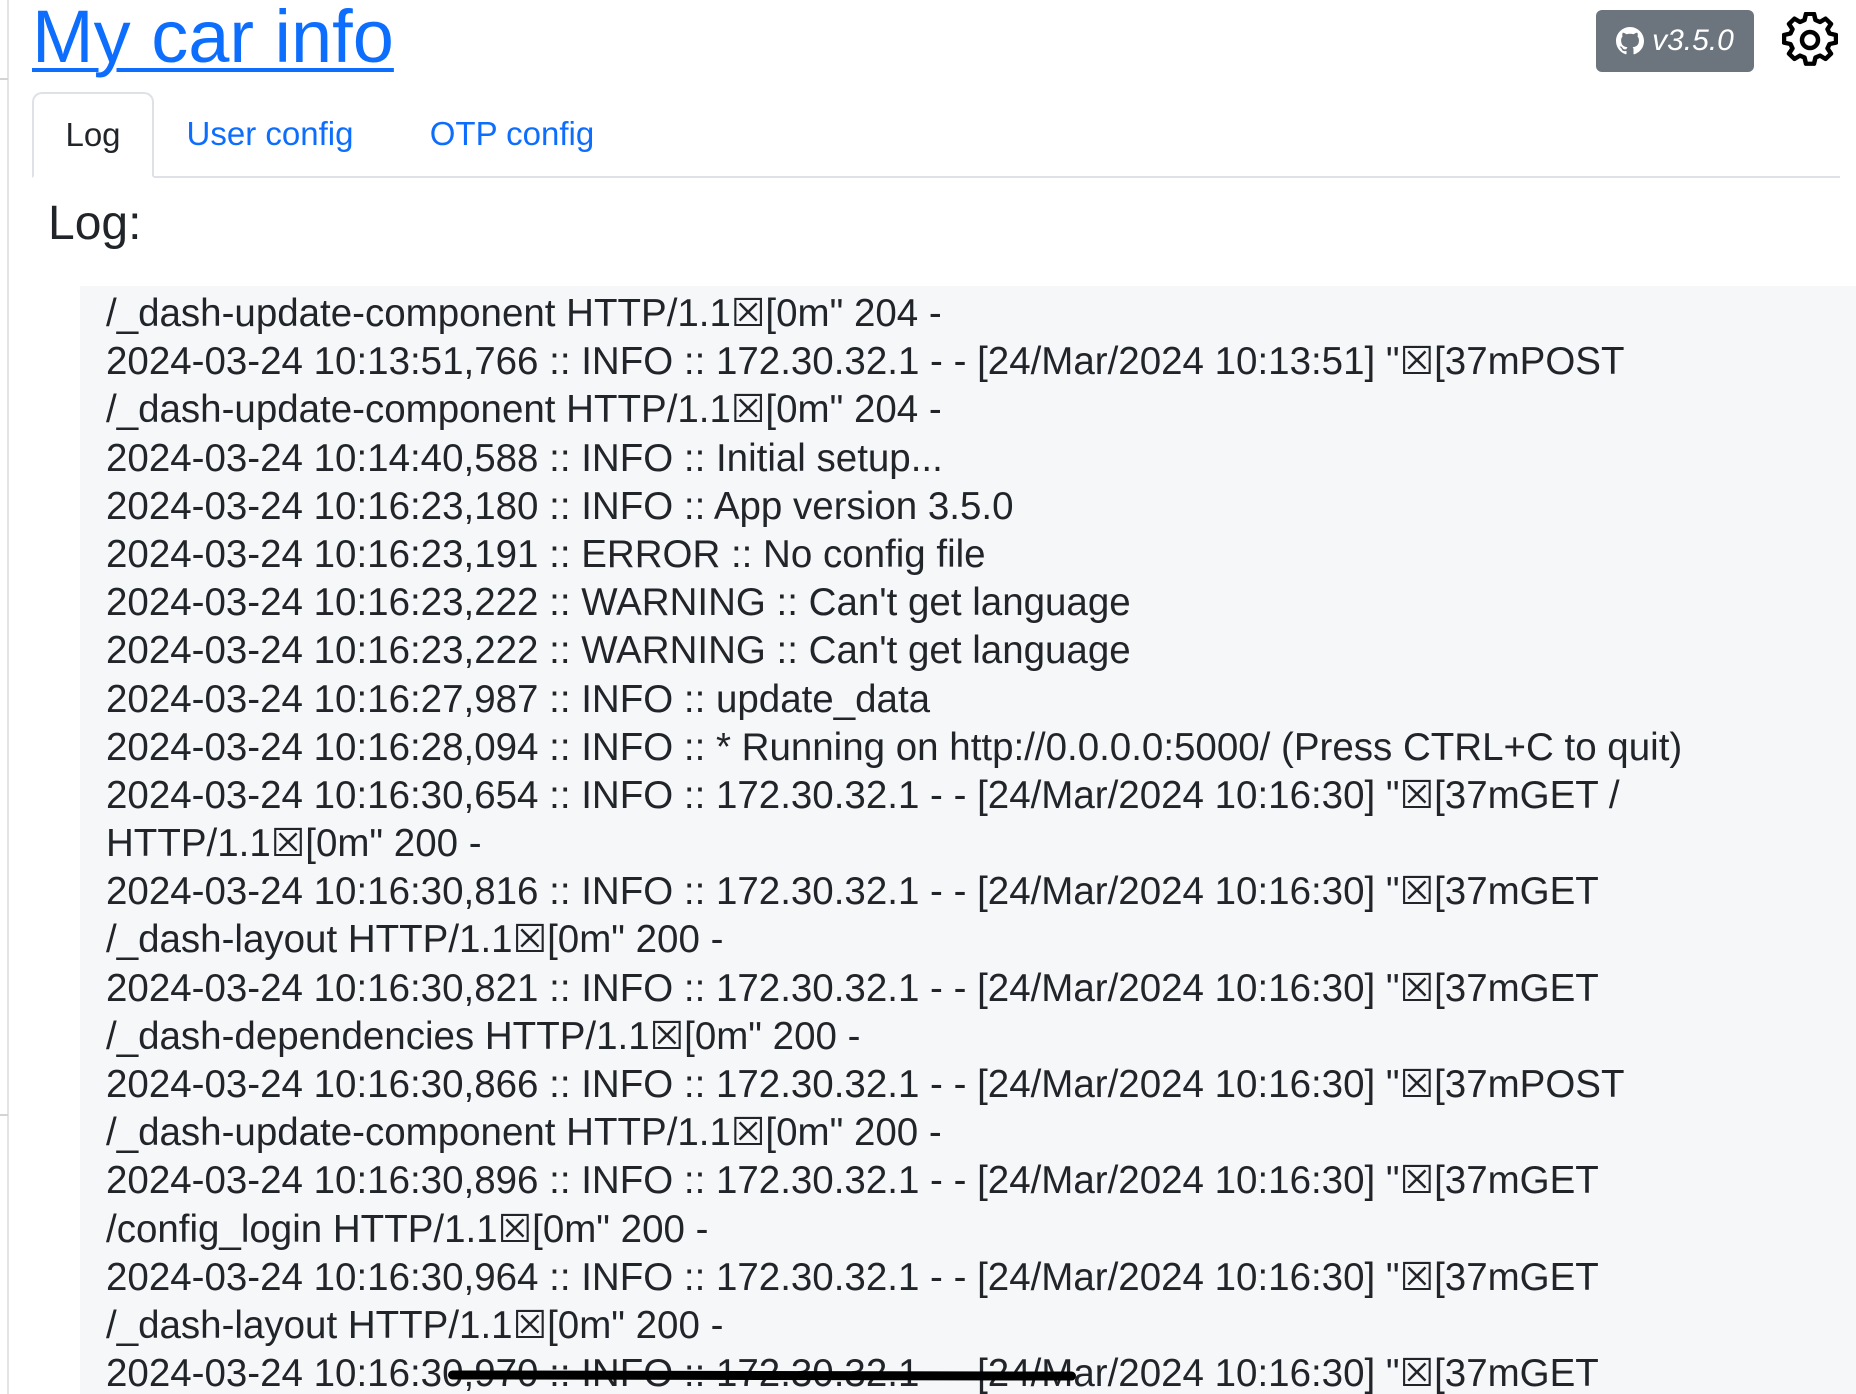  Describe the element at coordinates (512, 134) in the screenshot. I see `tab-otp-config: OTP config` at that location.